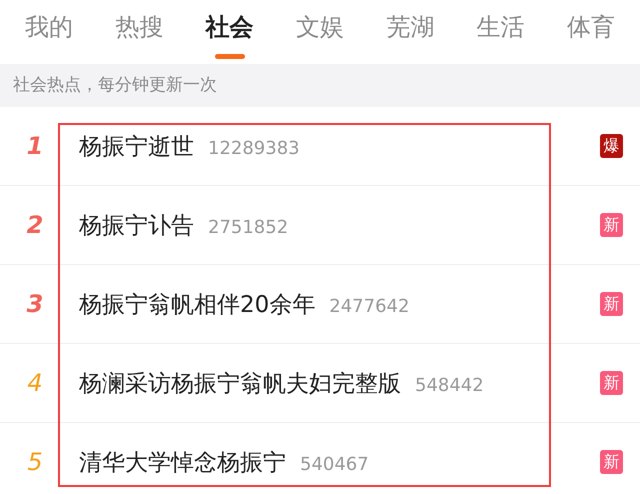 The image size is (640, 494). I want to click on tab: 社会, so click(229, 32).